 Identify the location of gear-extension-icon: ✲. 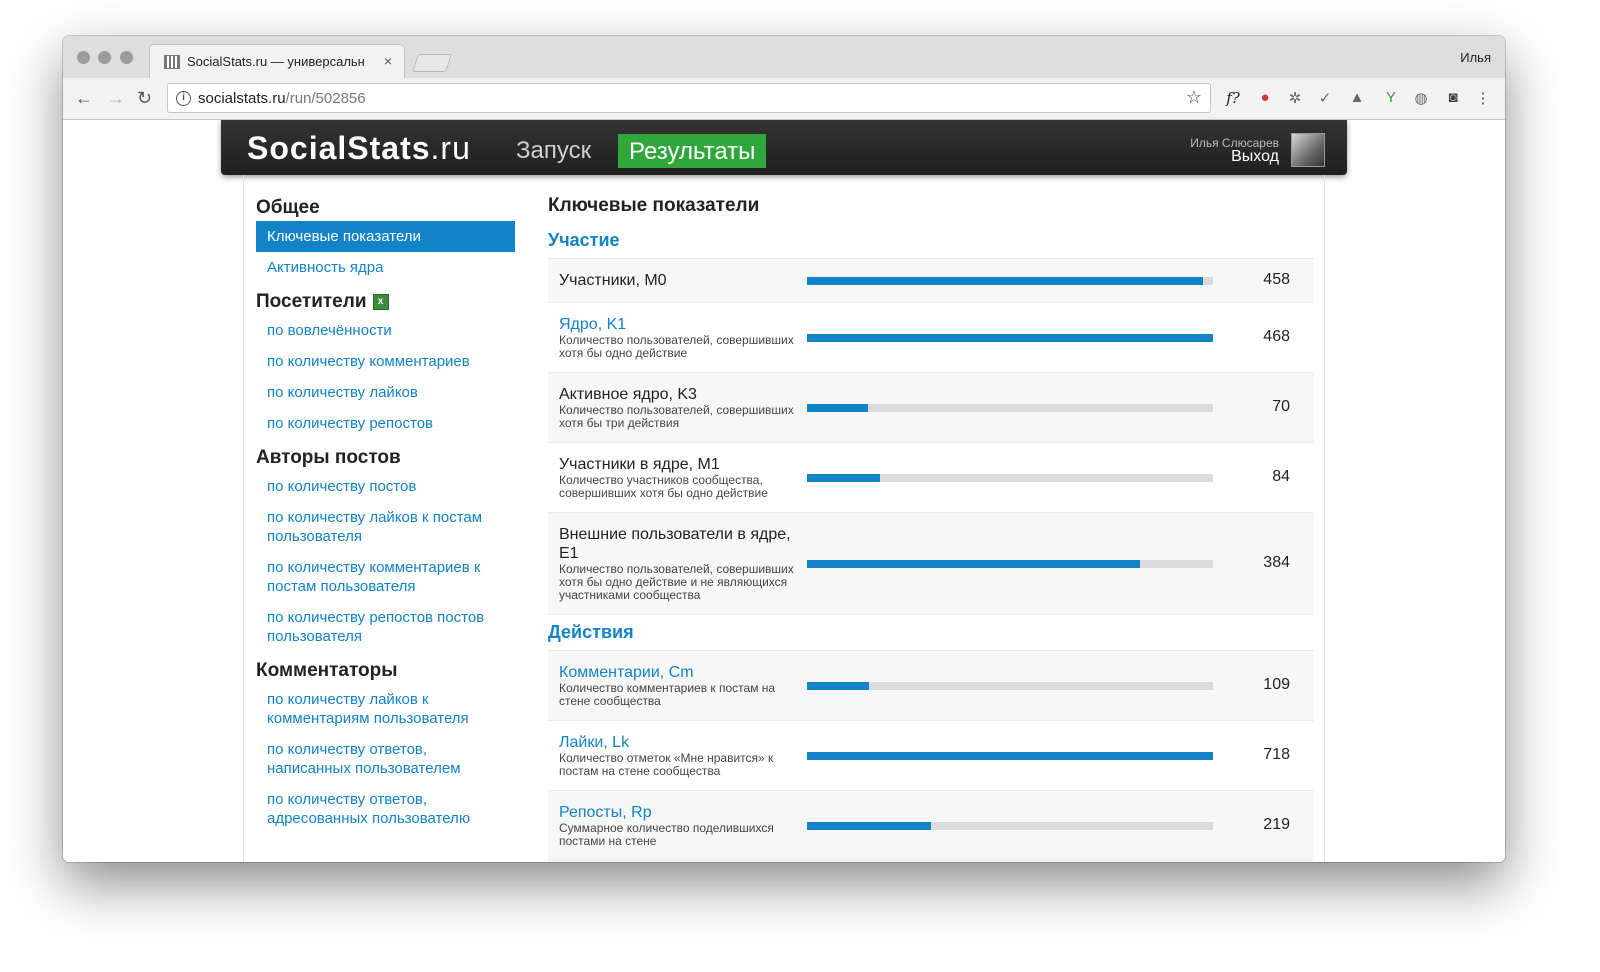
(1295, 98).